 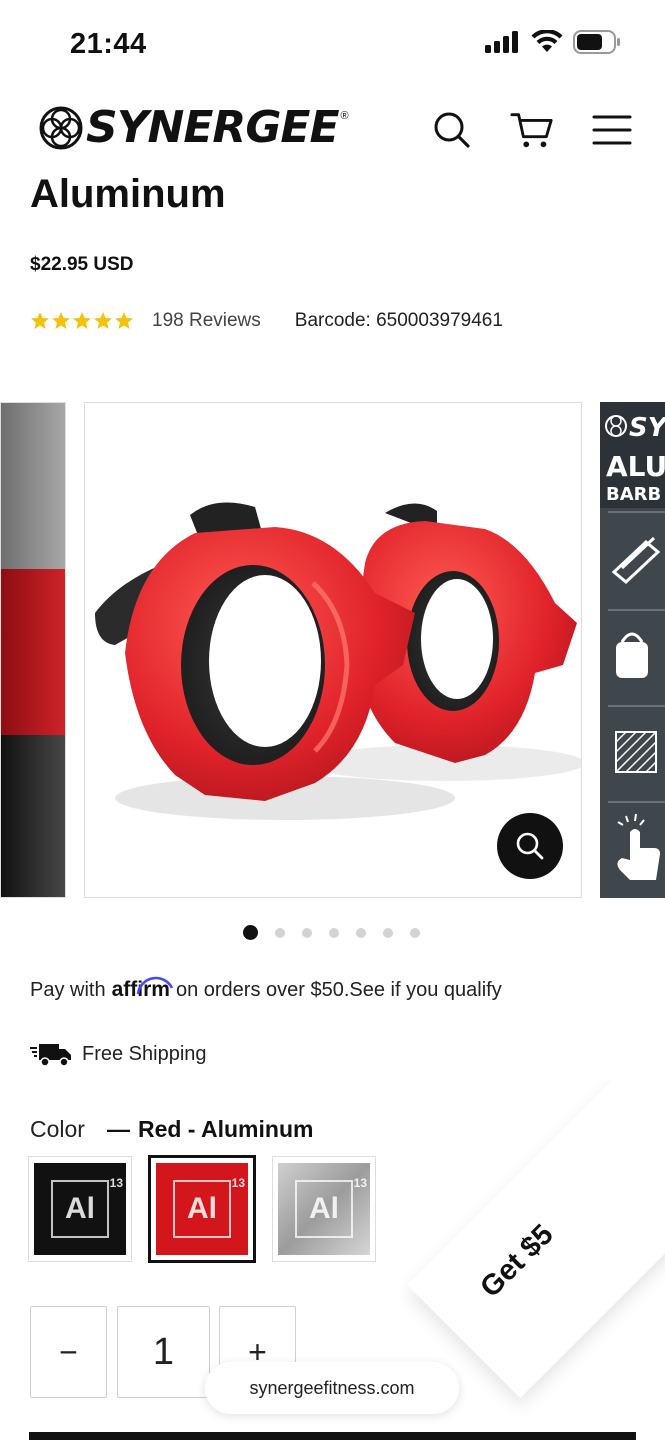 What do you see at coordinates (206, 321) in the screenshot?
I see `reviews-link: 198 Reviews` at bounding box center [206, 321].